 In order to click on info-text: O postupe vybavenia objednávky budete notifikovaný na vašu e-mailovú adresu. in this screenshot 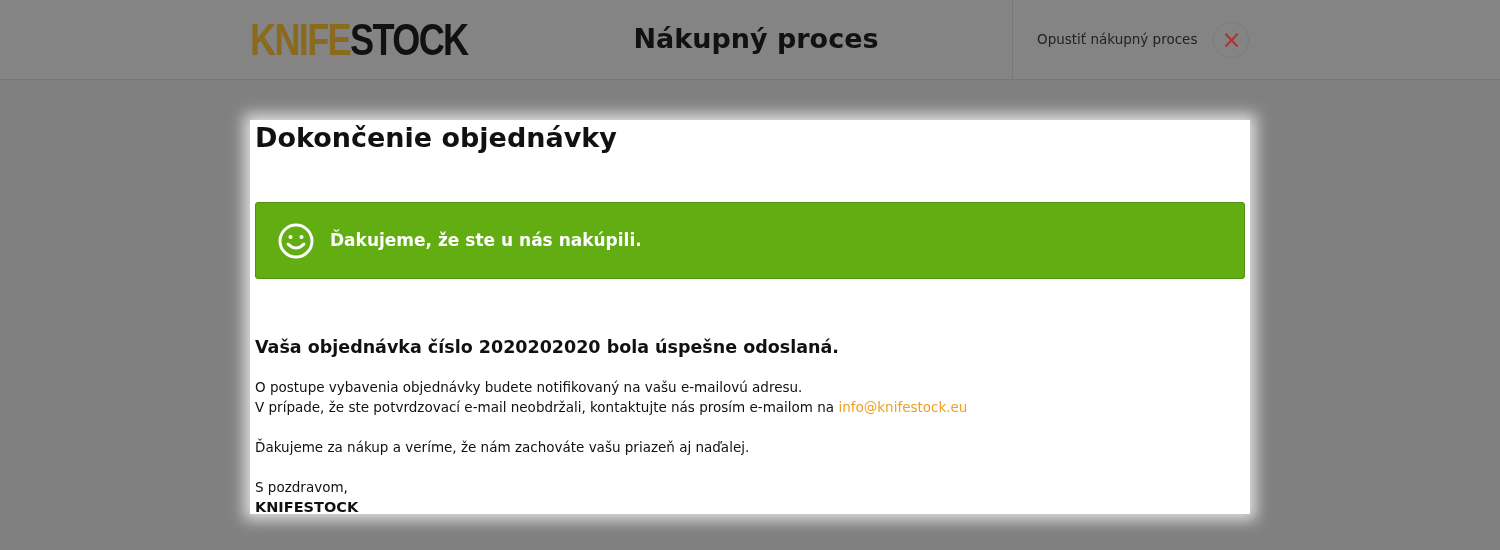, I will do `click(529, 387)`.